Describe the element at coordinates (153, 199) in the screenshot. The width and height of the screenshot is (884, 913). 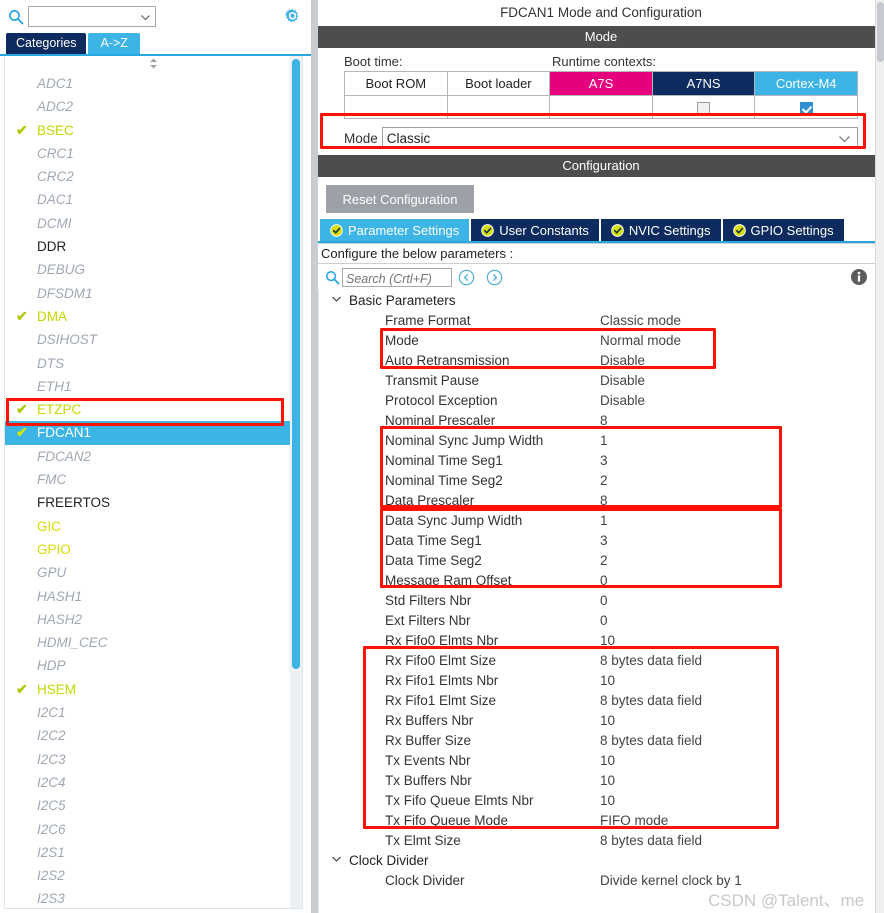
I see `sidebar-item-dac1: DAC1` at that location.